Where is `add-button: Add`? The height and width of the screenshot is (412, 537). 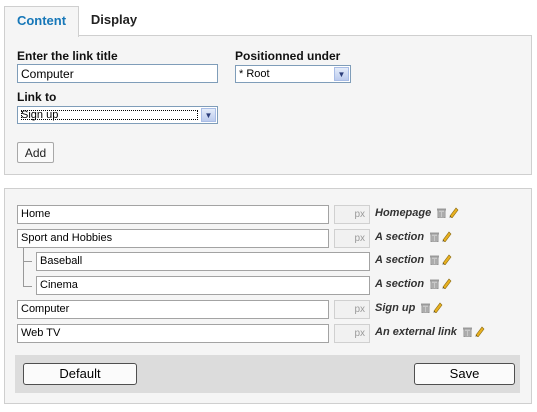 add-button: Add is located at coordinates (35, 152).